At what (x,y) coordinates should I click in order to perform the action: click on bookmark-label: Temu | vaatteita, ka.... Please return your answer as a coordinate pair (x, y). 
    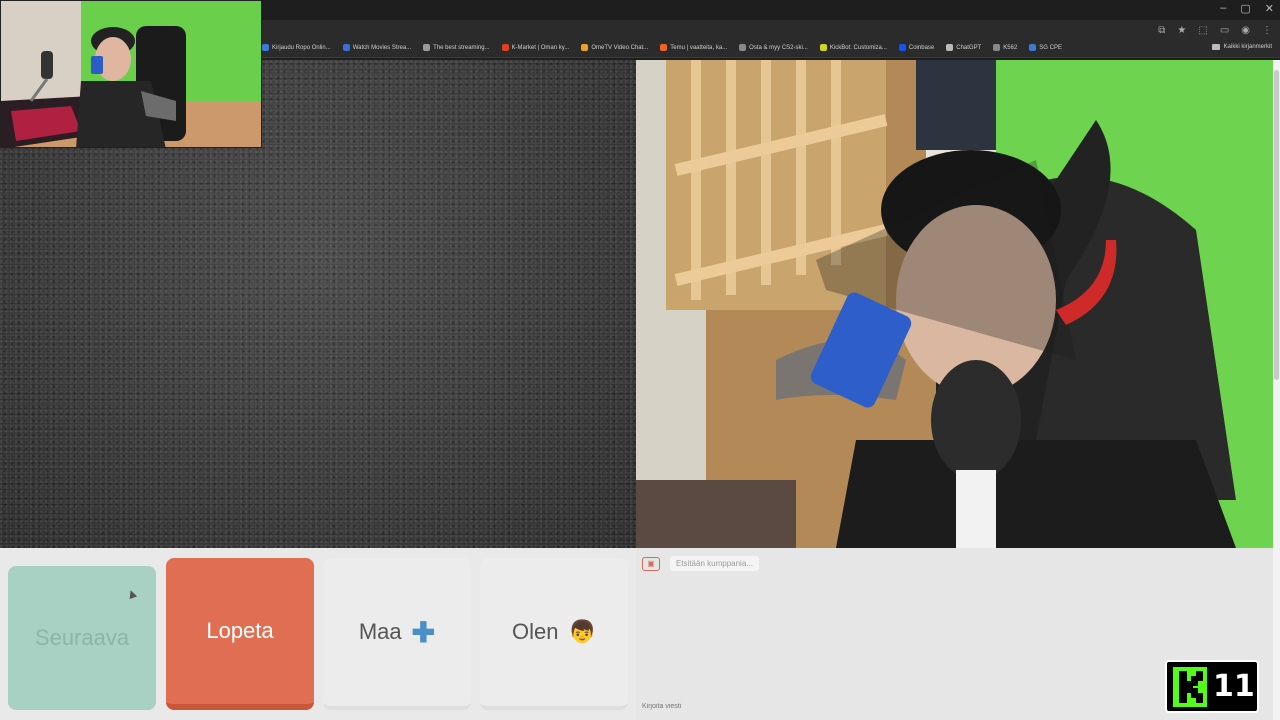
    Looking at the image, I should click on (699, 47).